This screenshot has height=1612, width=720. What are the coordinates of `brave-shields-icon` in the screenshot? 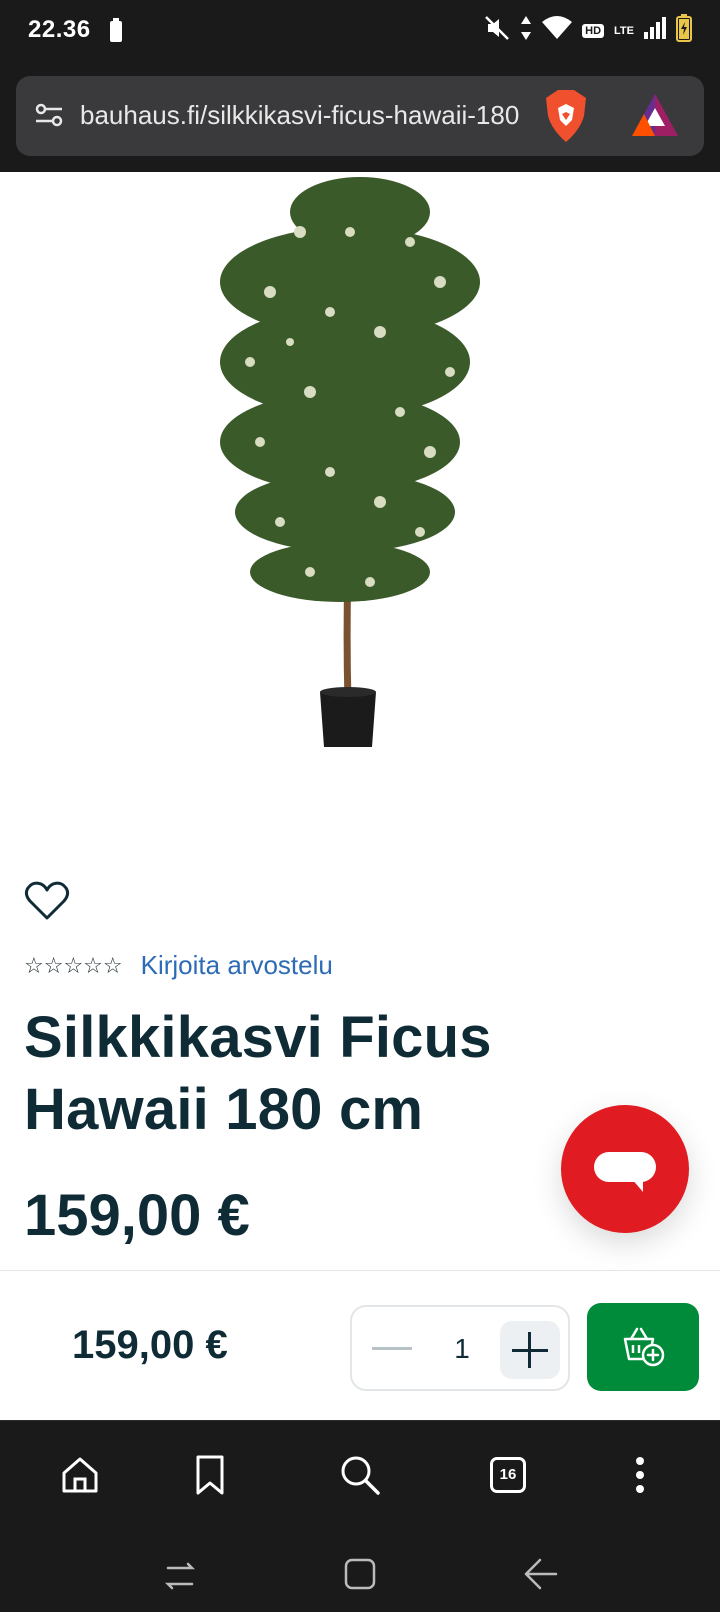 It's located at (566, 118).